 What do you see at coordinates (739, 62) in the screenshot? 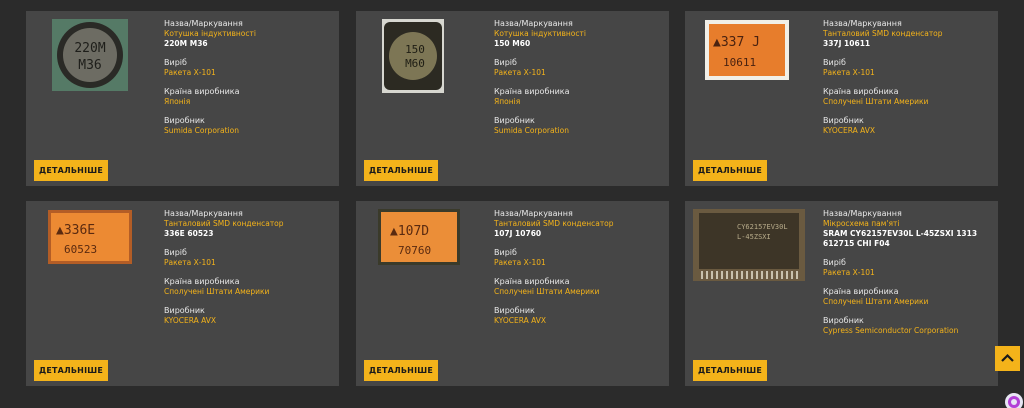
I see `svg-text: 10611` at bounding box center [739, 62].